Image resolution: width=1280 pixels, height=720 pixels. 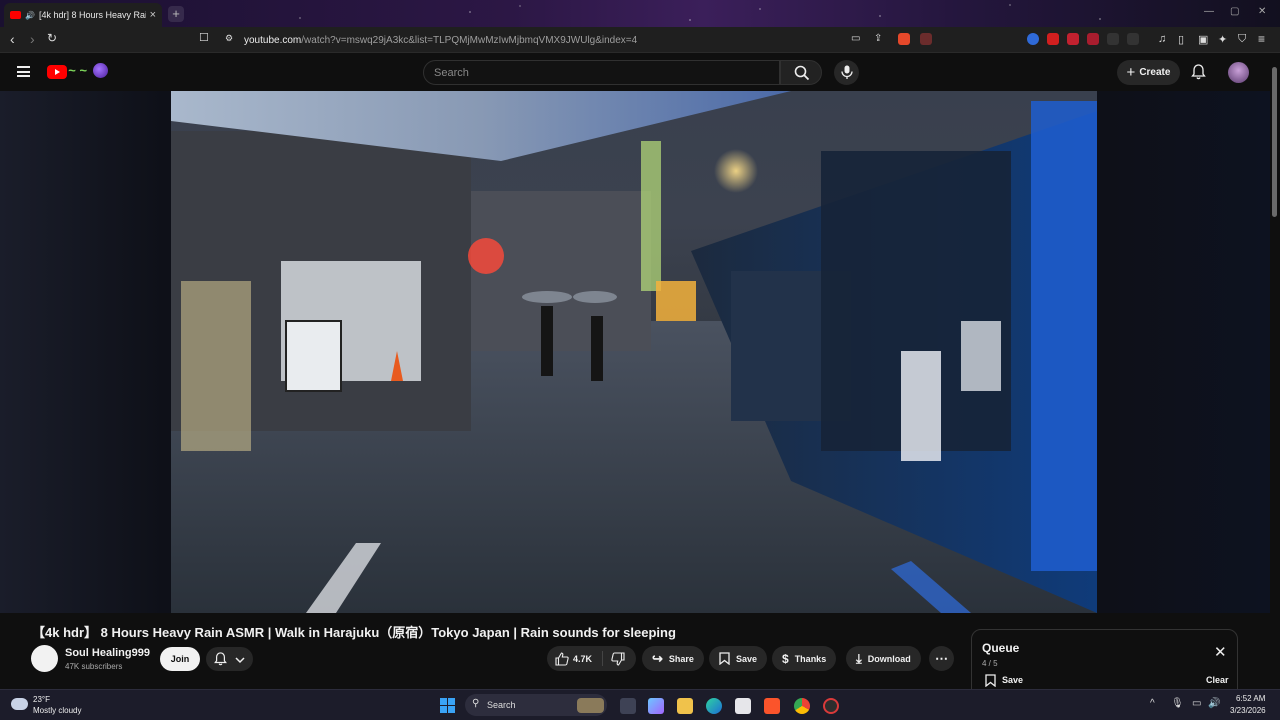 I want to click on save-button: Save, so click(x=738, y=658).